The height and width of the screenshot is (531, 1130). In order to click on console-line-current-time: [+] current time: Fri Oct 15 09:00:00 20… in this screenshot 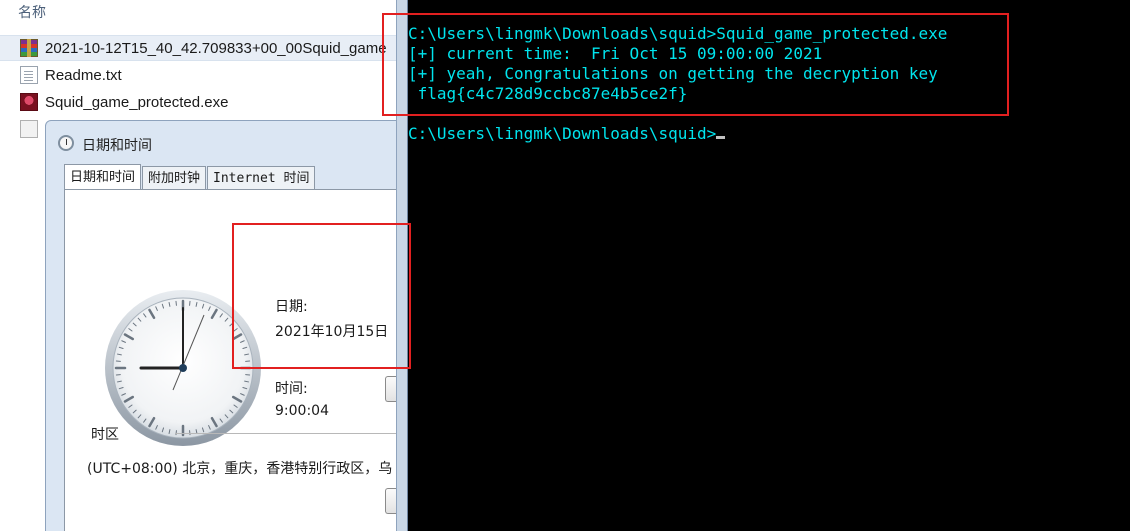, I will do `click(615, 53)`.